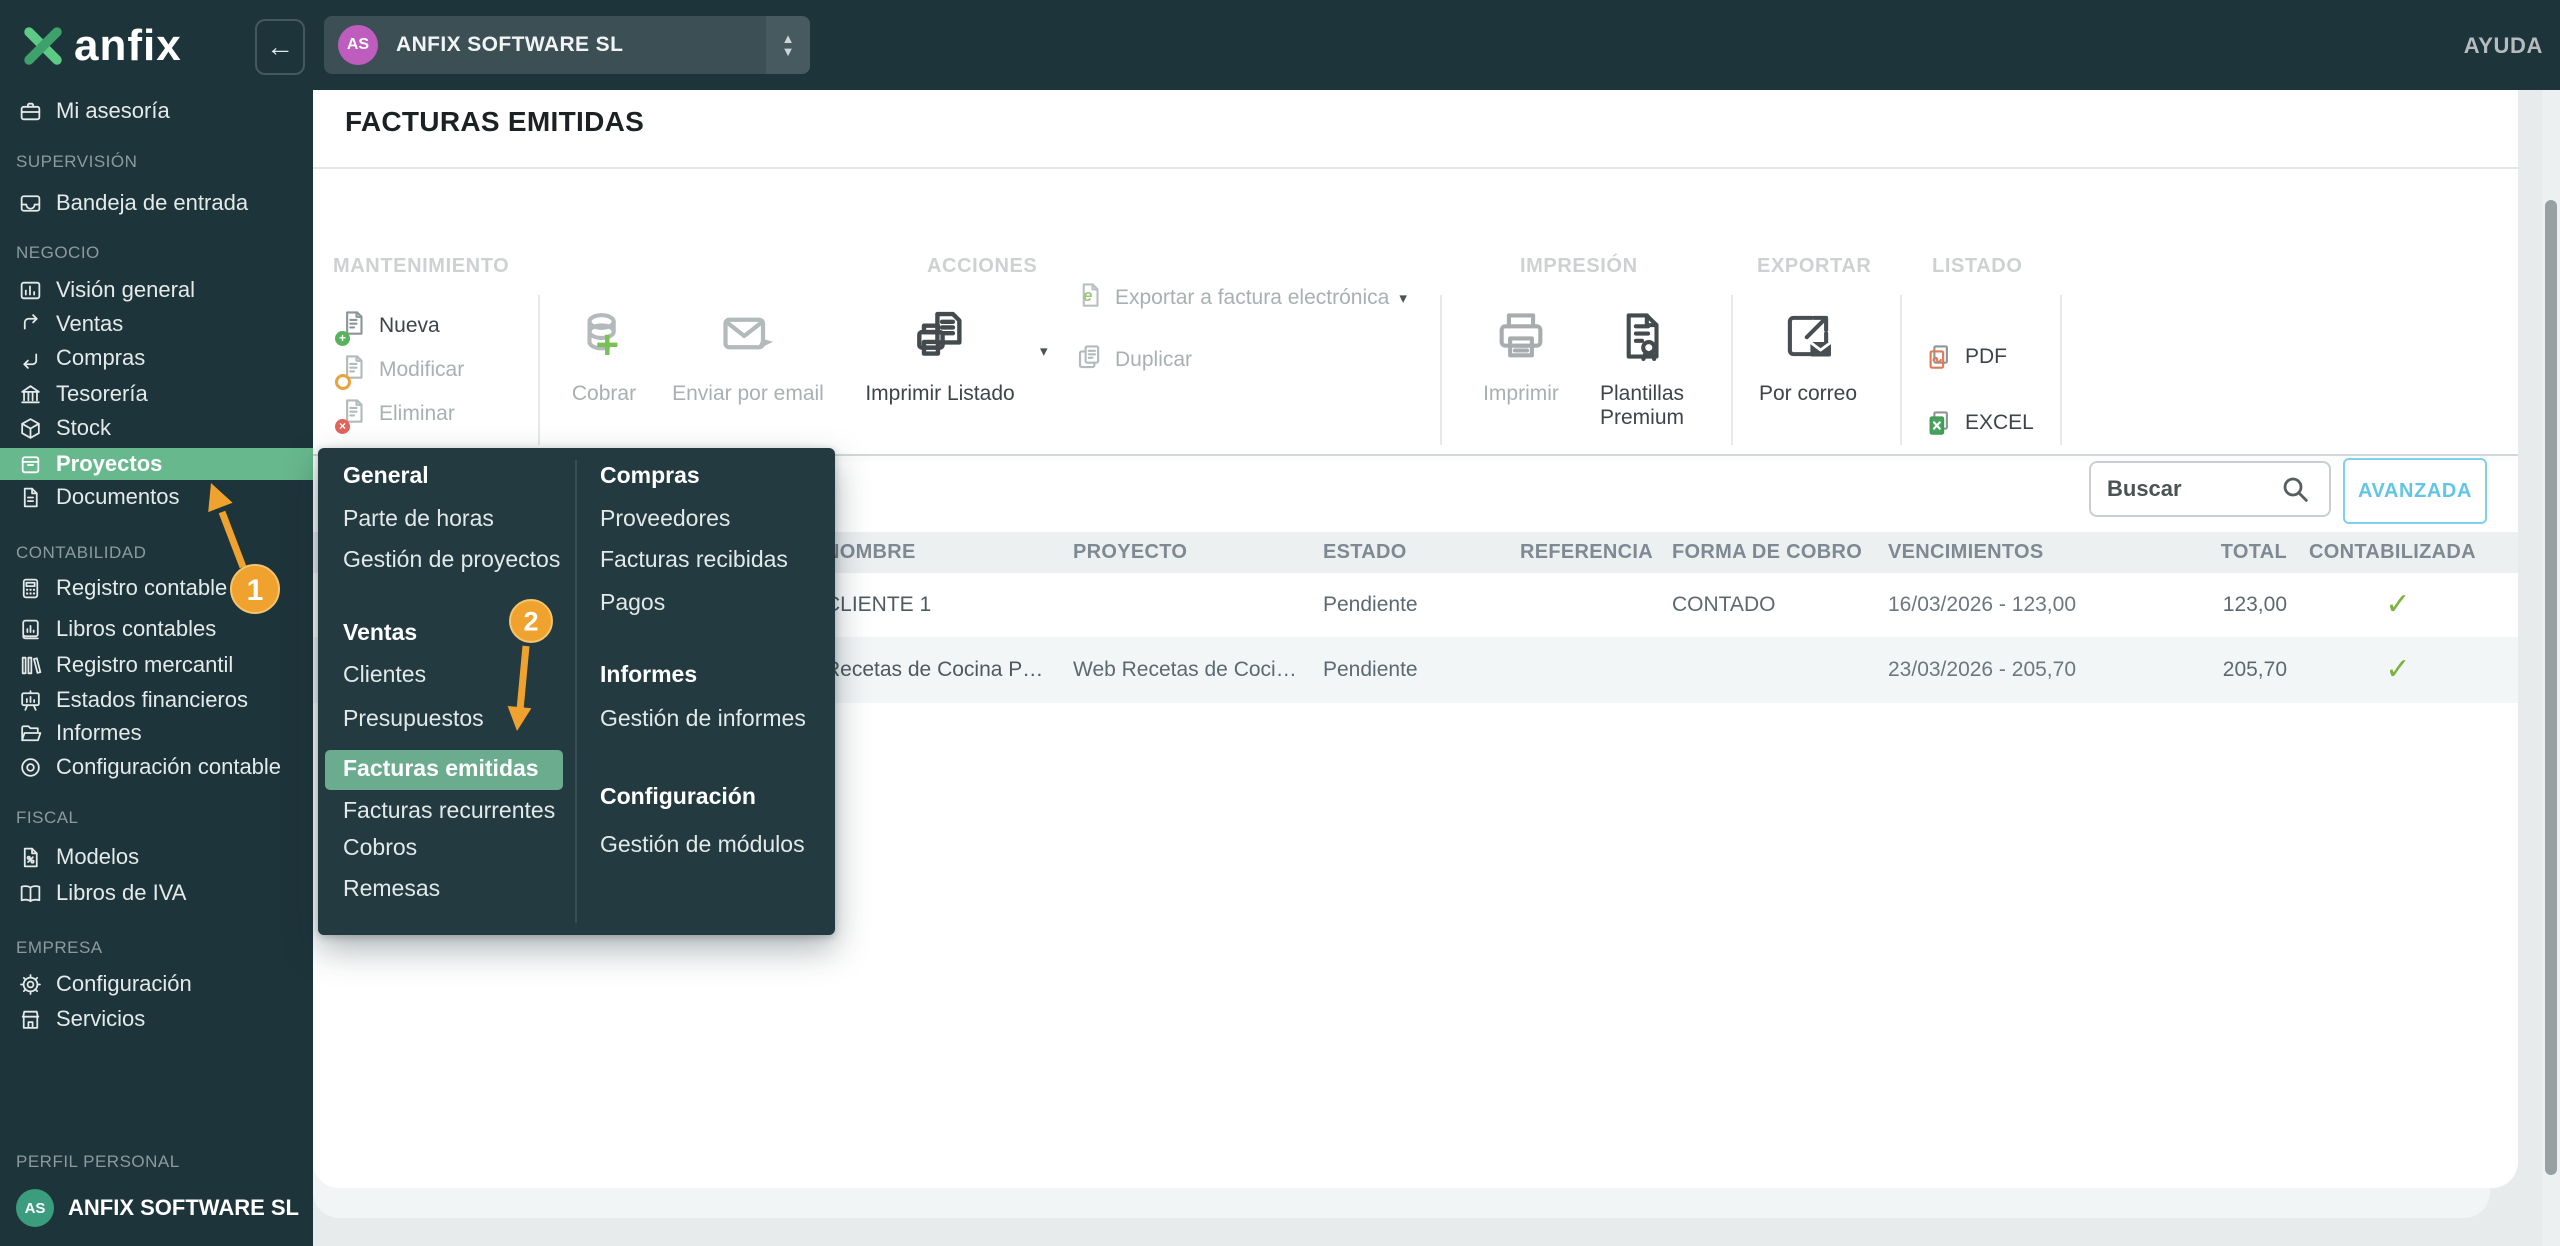  I want to click on sidebar-section-supervision: SUPERVISIÓN, so click(77, 161).